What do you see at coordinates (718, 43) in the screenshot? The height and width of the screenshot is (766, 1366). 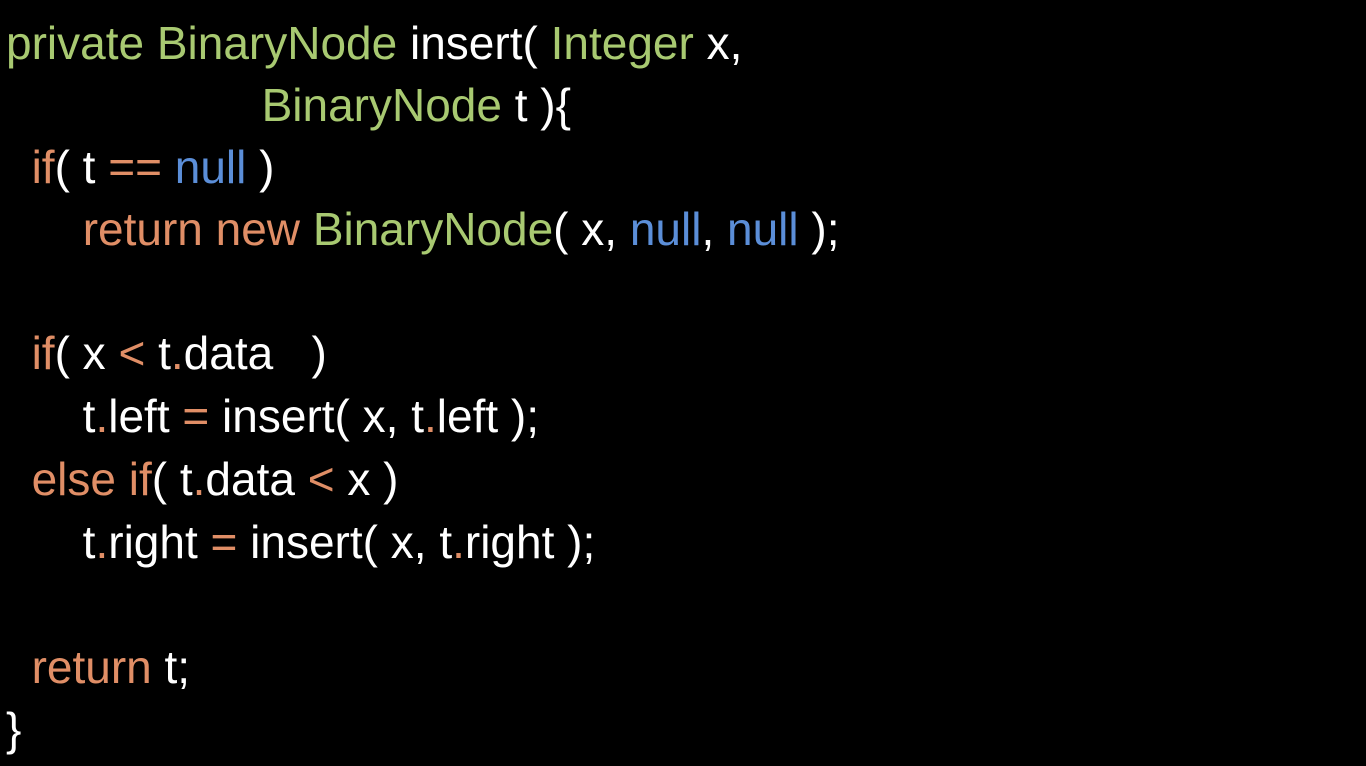 I see `code-token-default: x,` at bounding box center [718, 43].